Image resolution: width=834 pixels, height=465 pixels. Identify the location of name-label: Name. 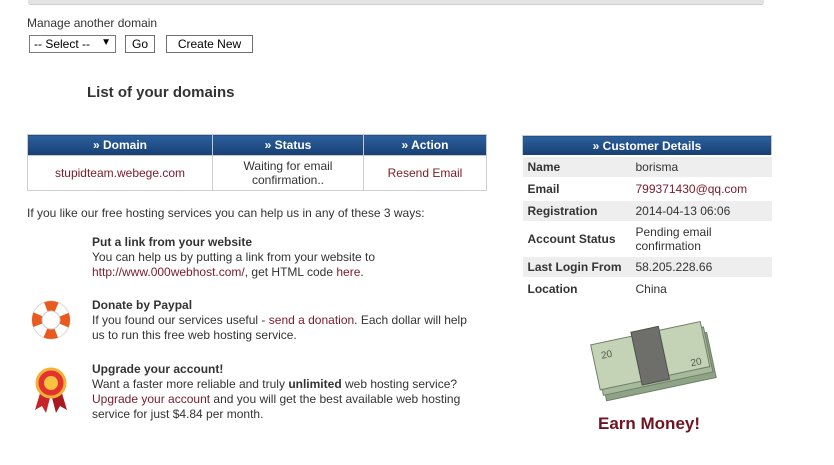
(576, 166).